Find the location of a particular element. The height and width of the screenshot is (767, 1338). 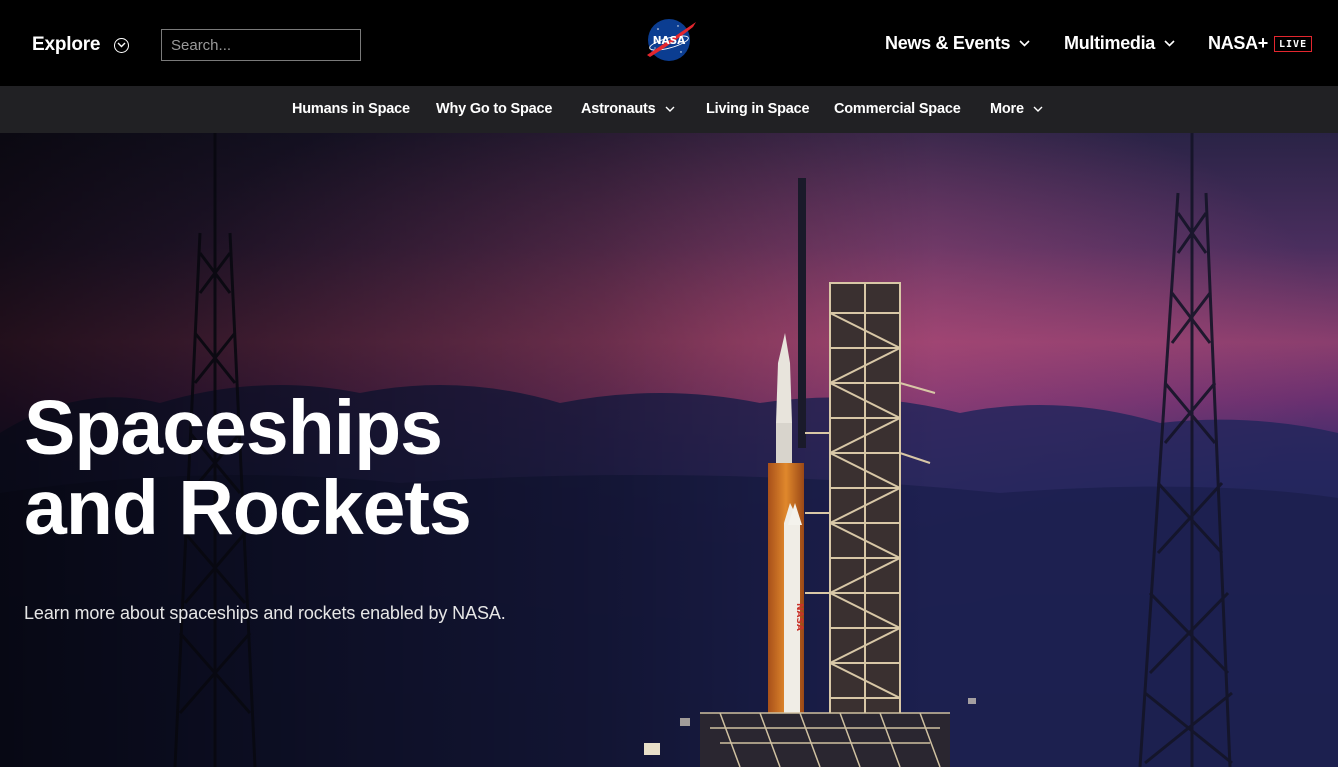

subnav-label: Humans in Space is located at coordinates (351, 109).